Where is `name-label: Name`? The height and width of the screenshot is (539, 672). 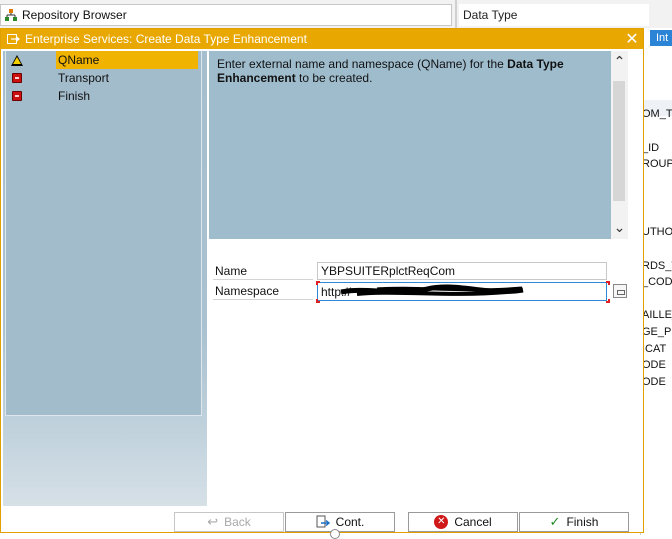
name-label: Name is located at coordinates (263, 271).